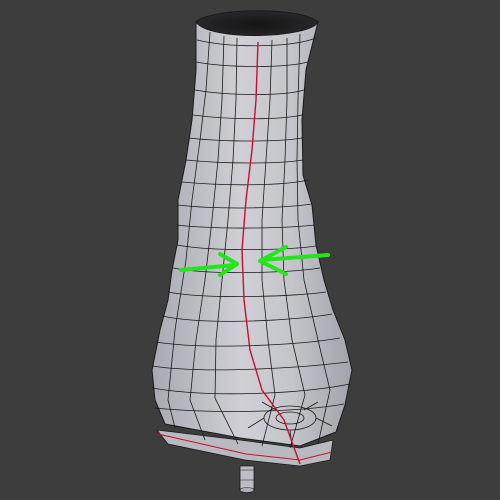 Image resolution: width=500 pixels, height=500 pixels. Describe the element at coordinates (247, 479) in the screenshot. I see `heel-post` at that location.